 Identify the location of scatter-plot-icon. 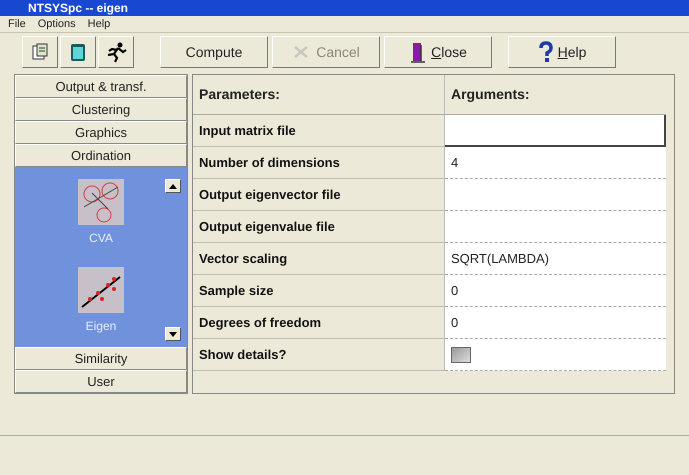
(101, 290).